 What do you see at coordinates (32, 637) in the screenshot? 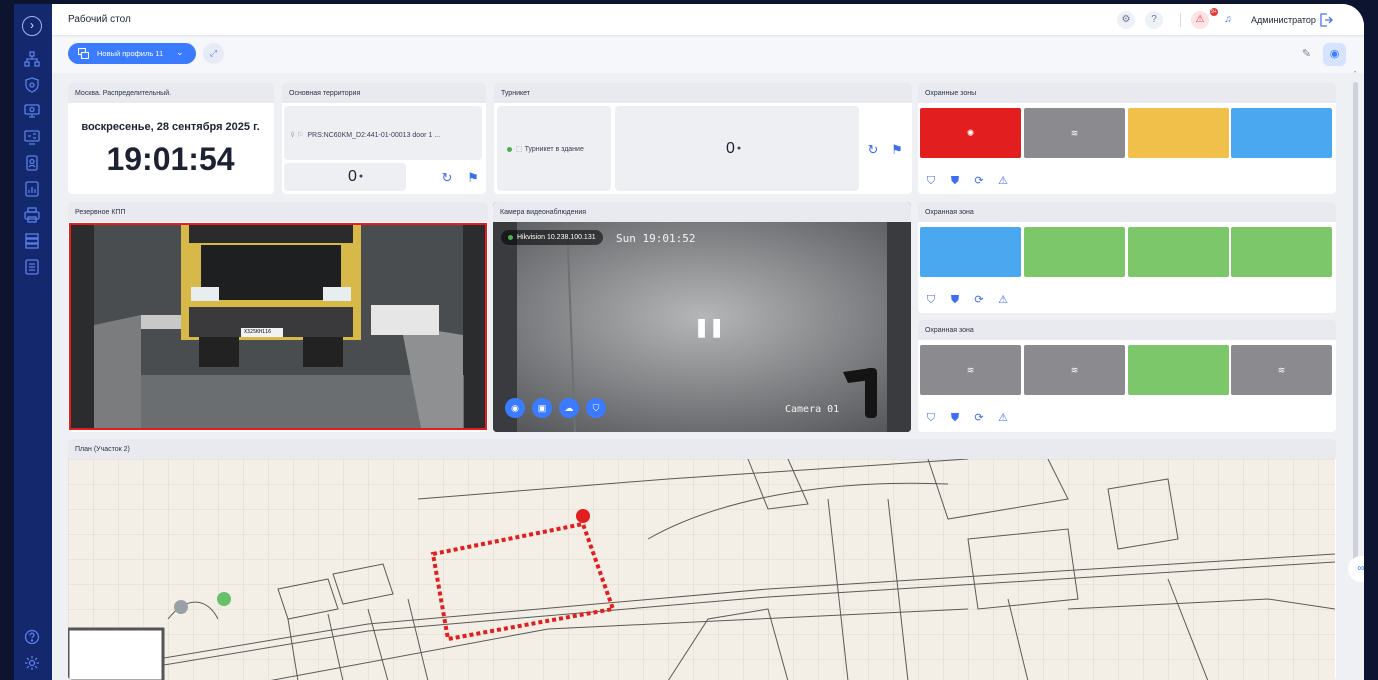
I see `help-icon` at bounding box center [32, 637].